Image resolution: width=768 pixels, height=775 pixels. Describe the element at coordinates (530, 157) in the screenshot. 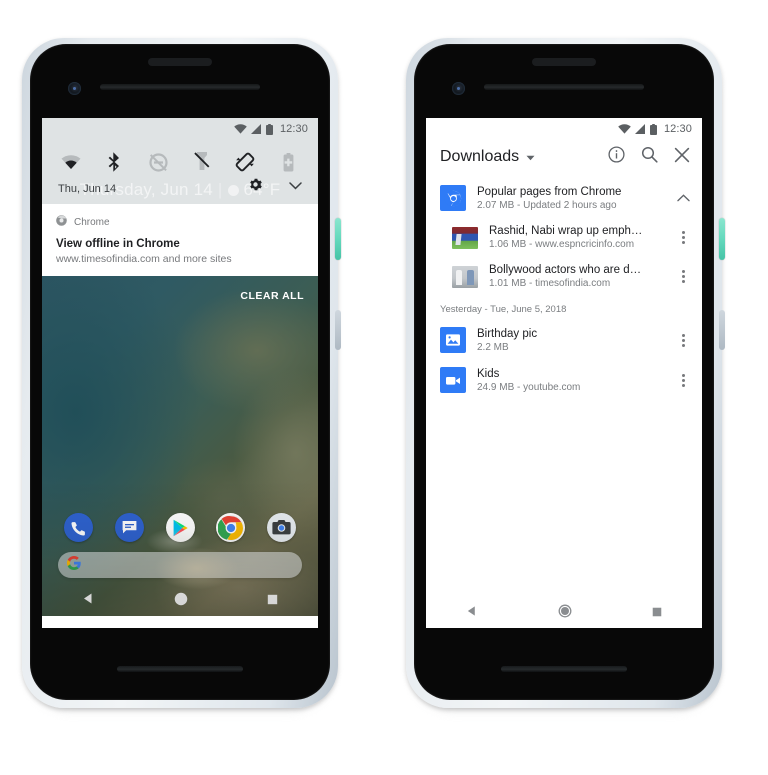

I see `caret-down-icon` at that location.